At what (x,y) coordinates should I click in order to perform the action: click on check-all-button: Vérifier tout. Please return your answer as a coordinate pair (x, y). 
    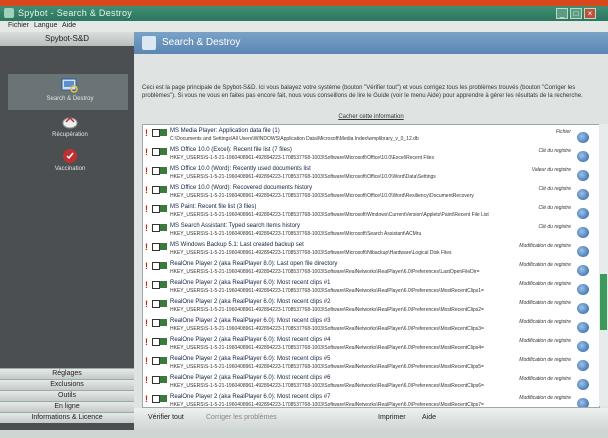
    Looking at the image, I should click on (166, 417).